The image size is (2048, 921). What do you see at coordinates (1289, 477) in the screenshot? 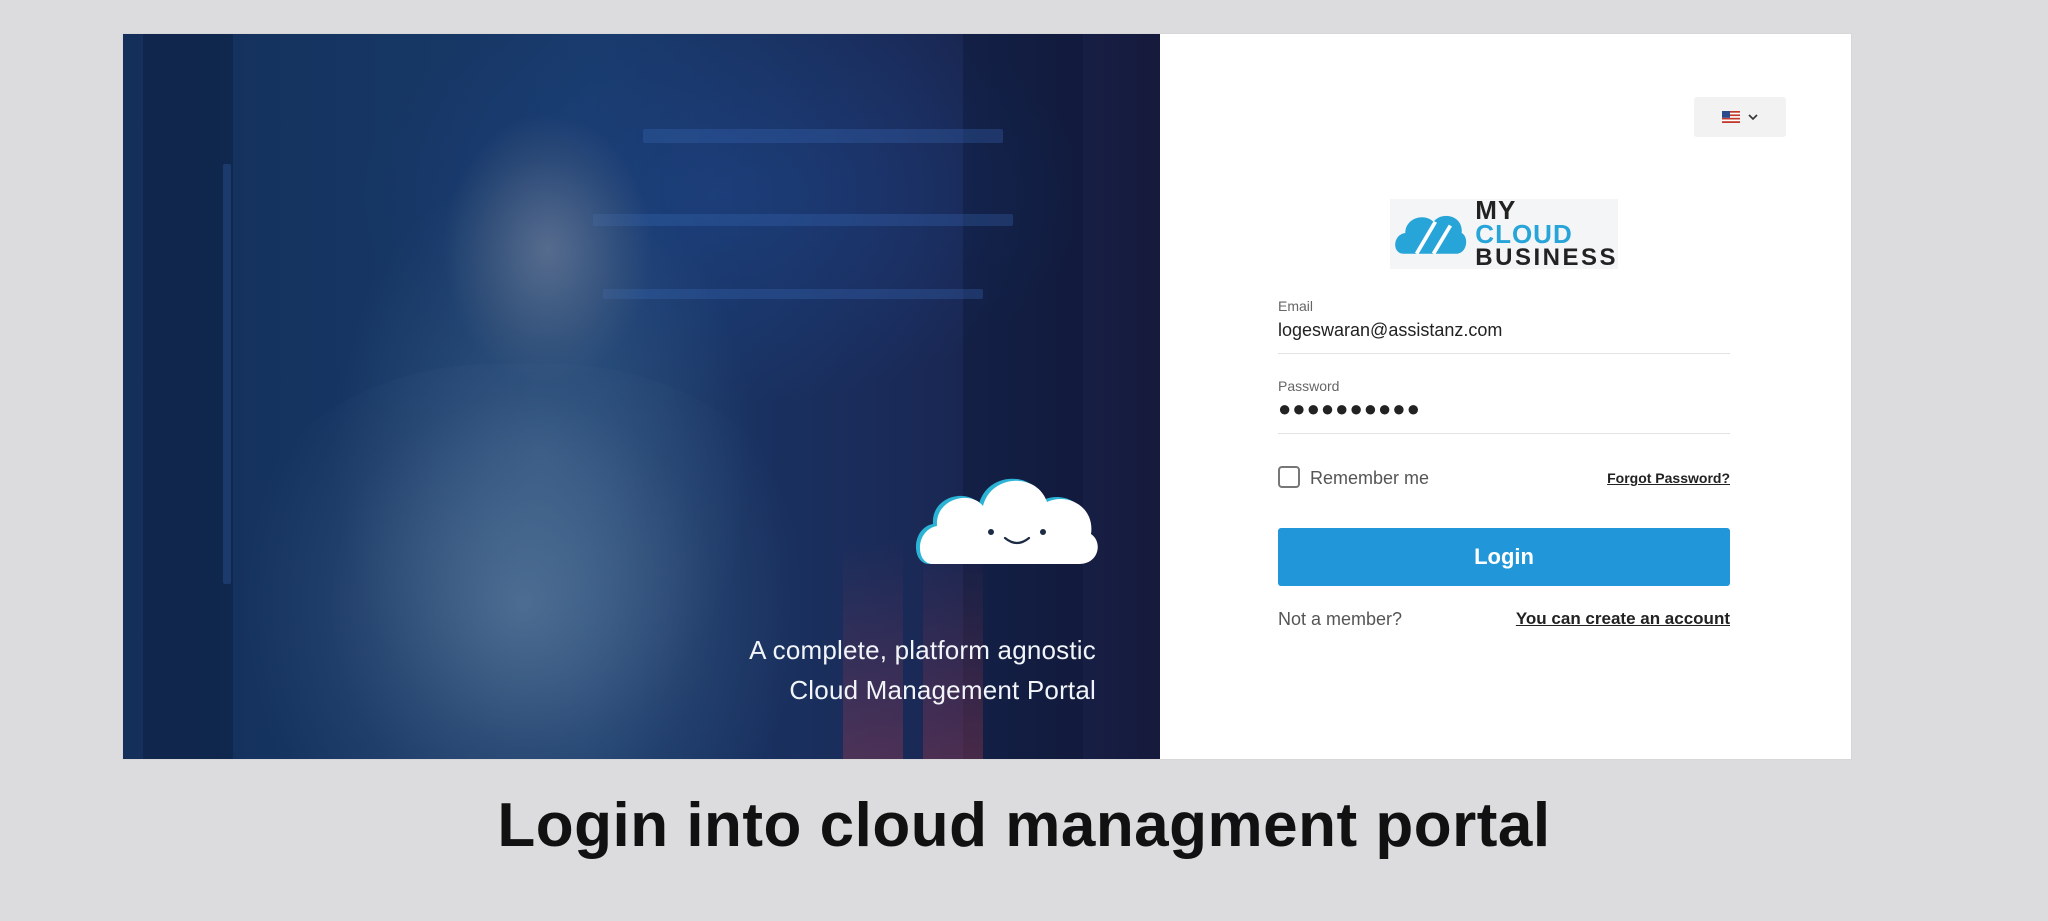
I see `remember-me-checkbox` at bounding box center [1289, 477].